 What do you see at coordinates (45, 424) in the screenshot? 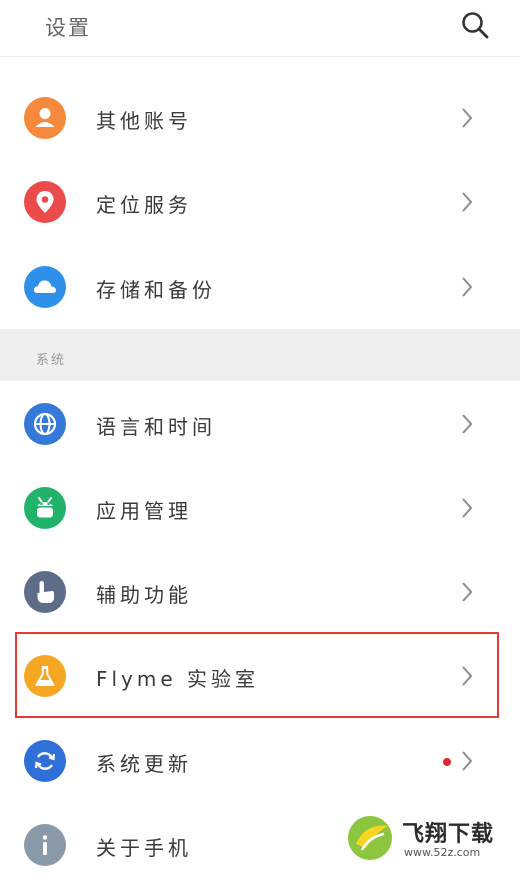
I see `globe-icon` at bounding box center [45, 424].